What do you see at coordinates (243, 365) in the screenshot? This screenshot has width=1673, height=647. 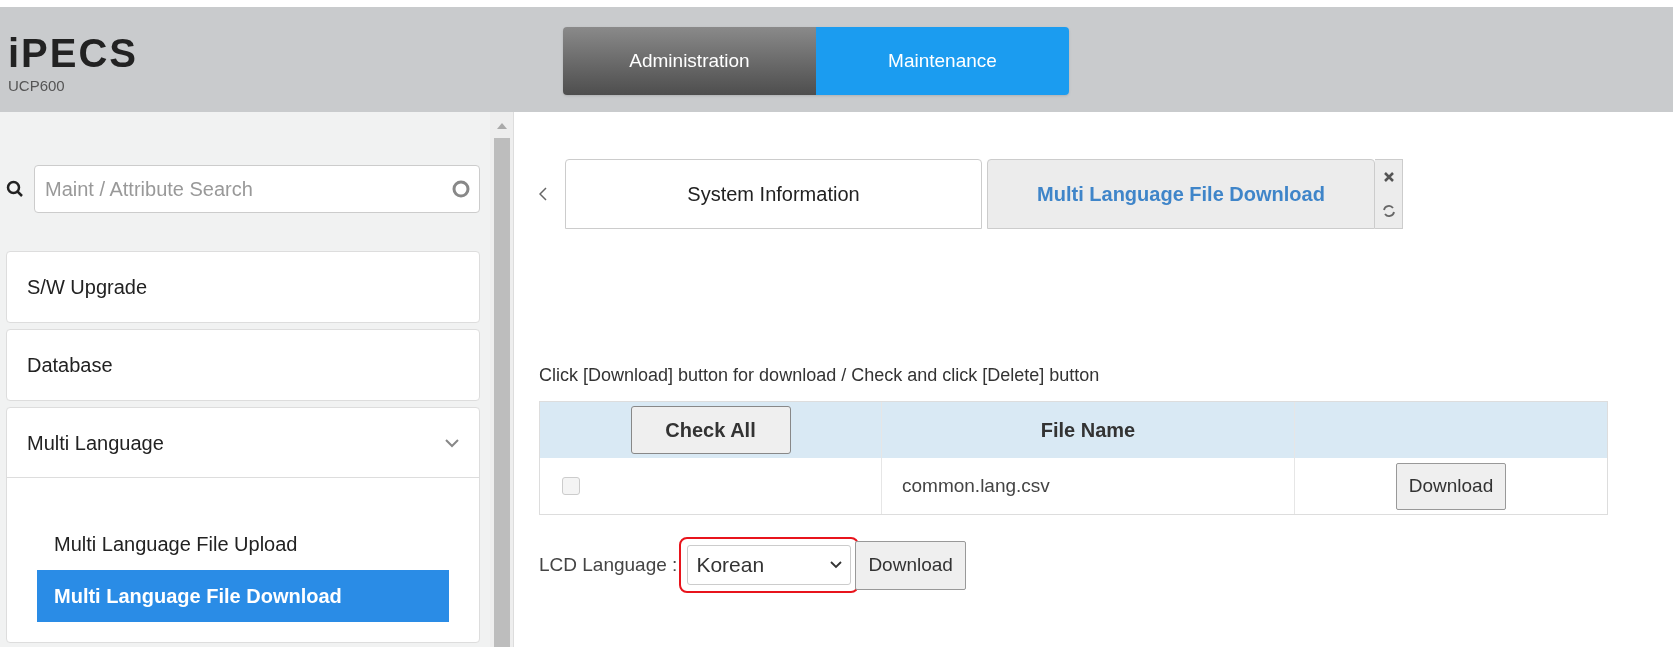 I see `sidebar-item: Database` at bounding box center [243, 365].